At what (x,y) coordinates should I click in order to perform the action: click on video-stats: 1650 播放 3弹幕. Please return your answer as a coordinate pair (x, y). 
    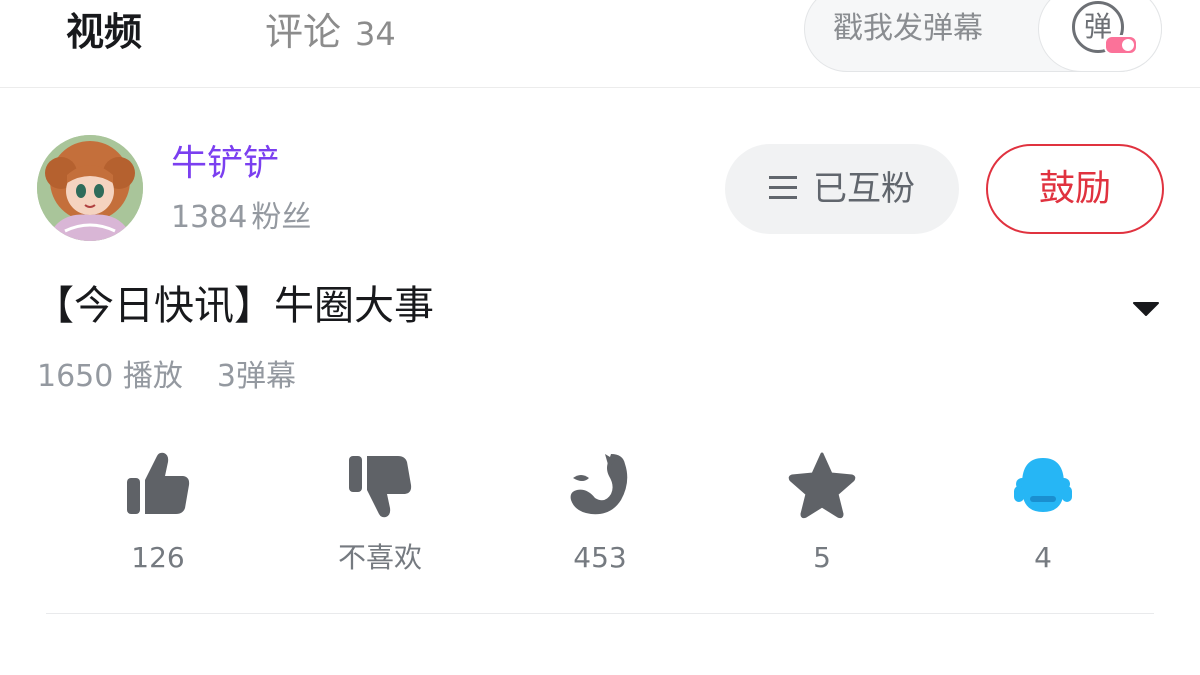
    Looking at the image, I should click on (166, 377).